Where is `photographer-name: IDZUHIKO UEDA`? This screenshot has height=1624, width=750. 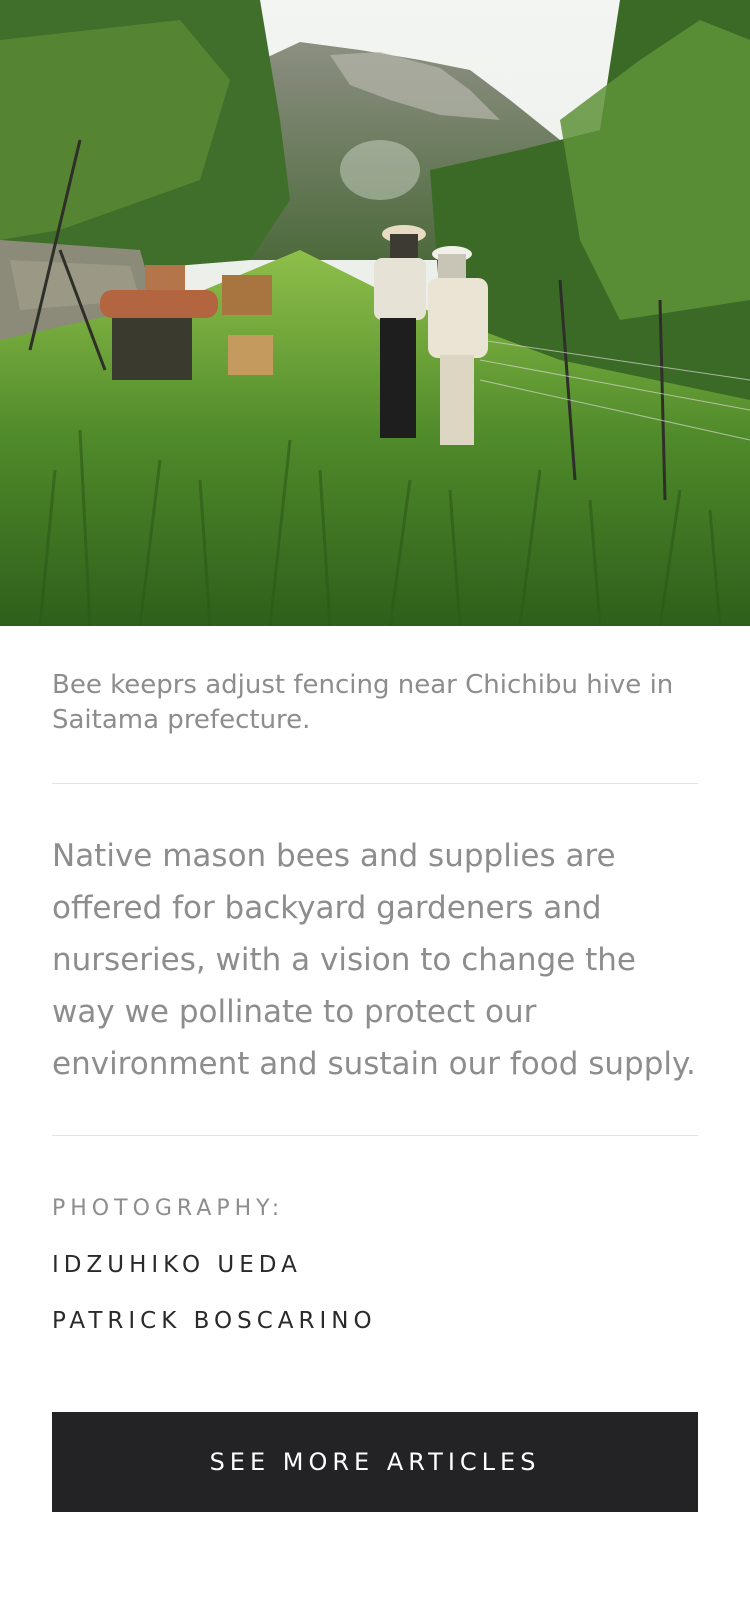 photographer-name: IDZUHIKO UEDA is located at coordinates (177, 1265).